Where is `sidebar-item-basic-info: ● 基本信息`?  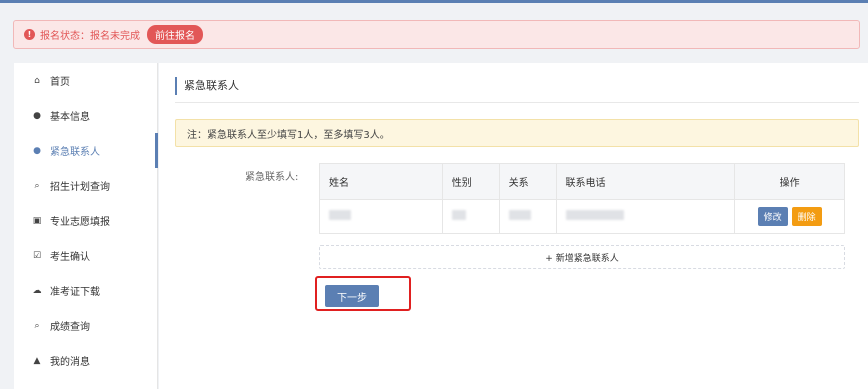
sidebar-item-basic-info: ● 基本信息 is located at coordinates (85, 115).